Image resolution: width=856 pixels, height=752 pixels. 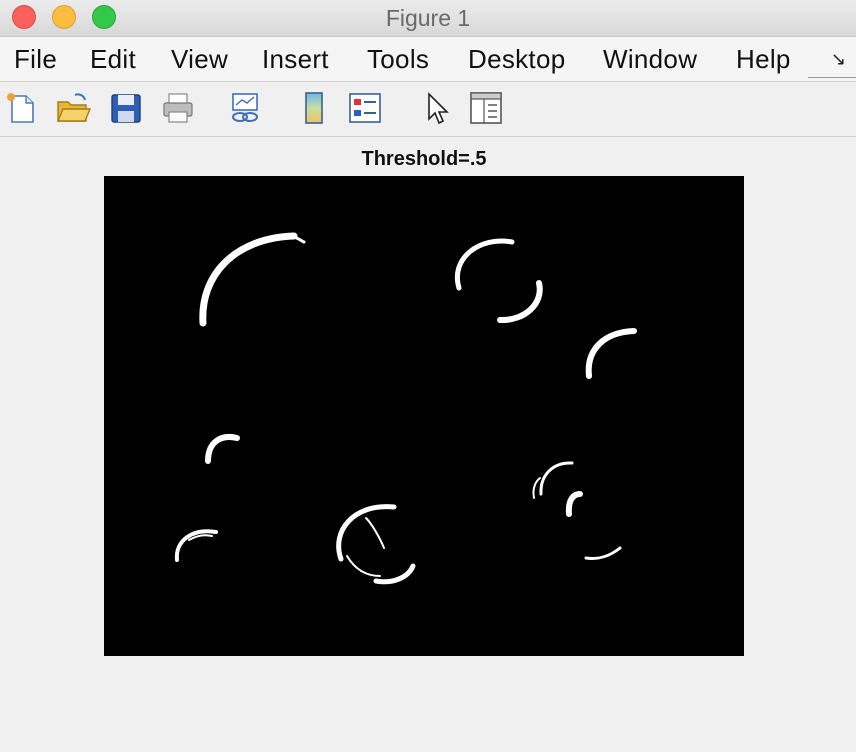 I want to click on axes-title: Threshold=.5, so click(x=424, y=159).